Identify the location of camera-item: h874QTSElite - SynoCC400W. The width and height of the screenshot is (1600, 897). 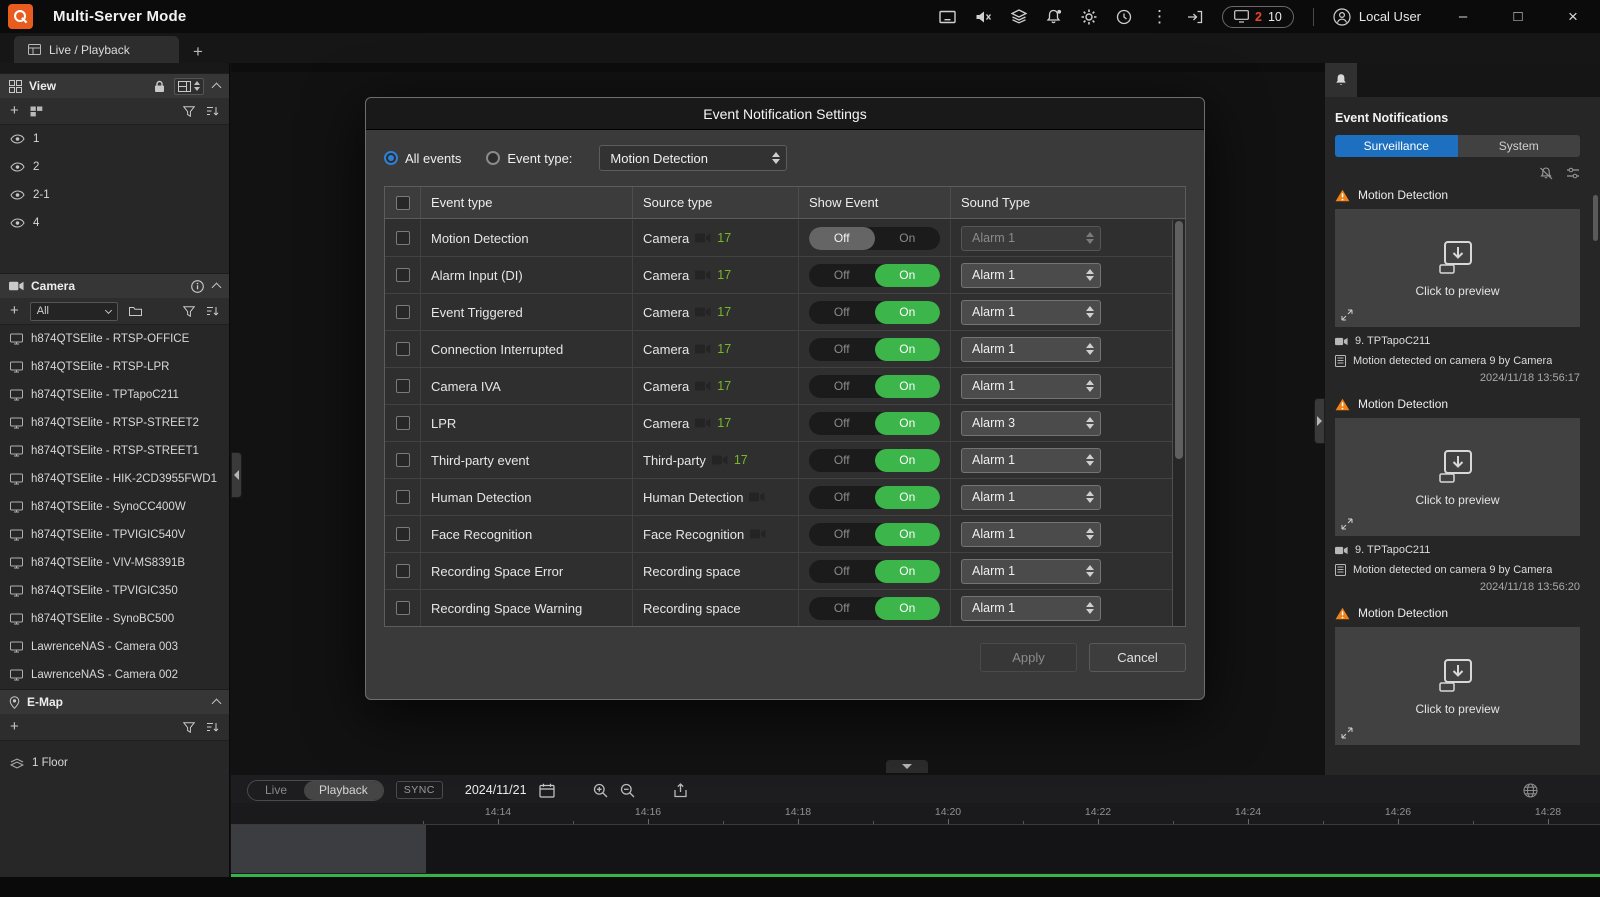
(114, 507).